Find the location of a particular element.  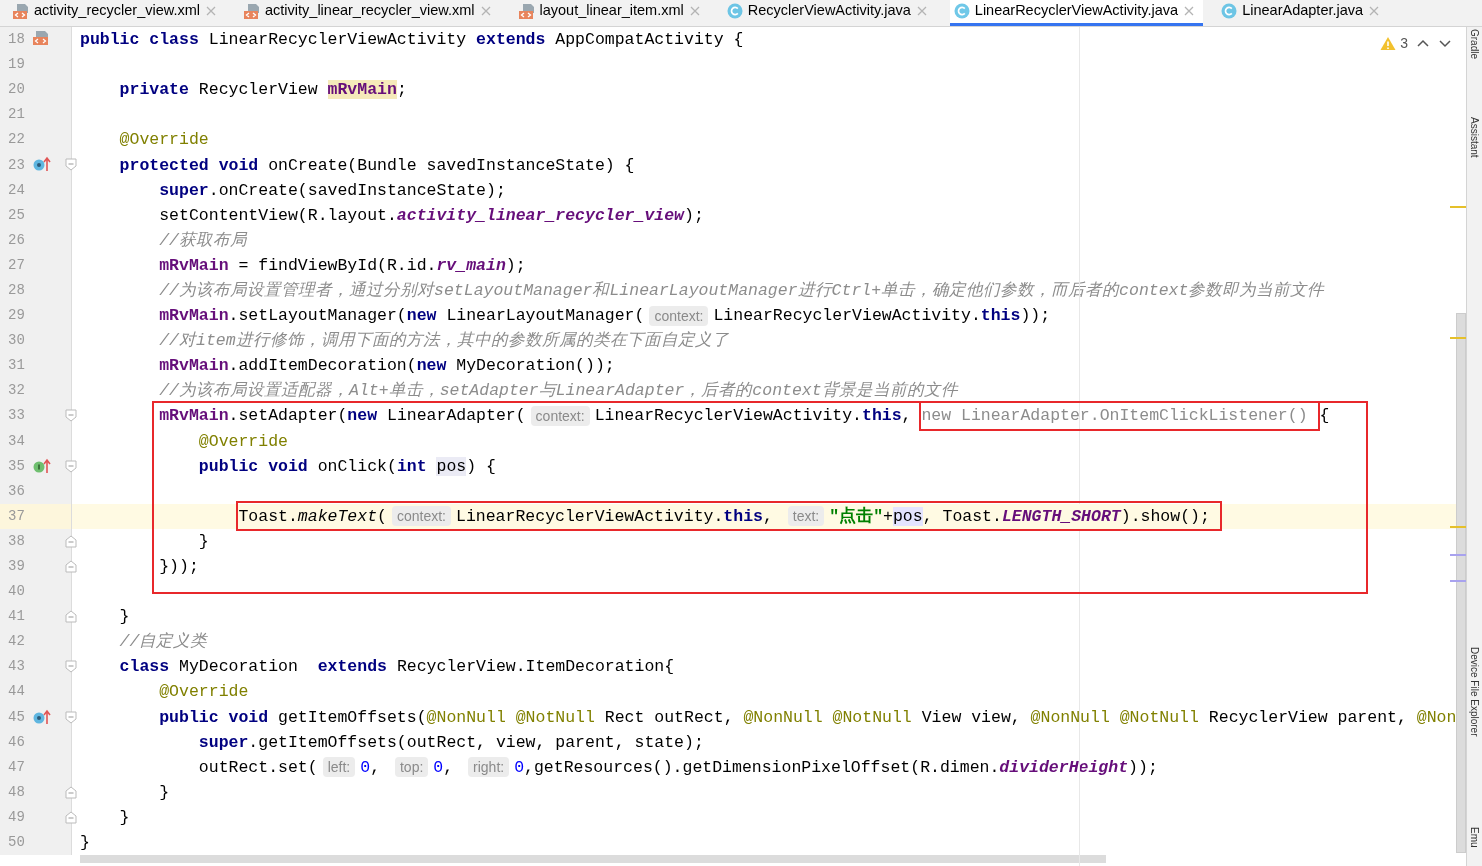

line-number: 42 is located at coordinates (16, 642).